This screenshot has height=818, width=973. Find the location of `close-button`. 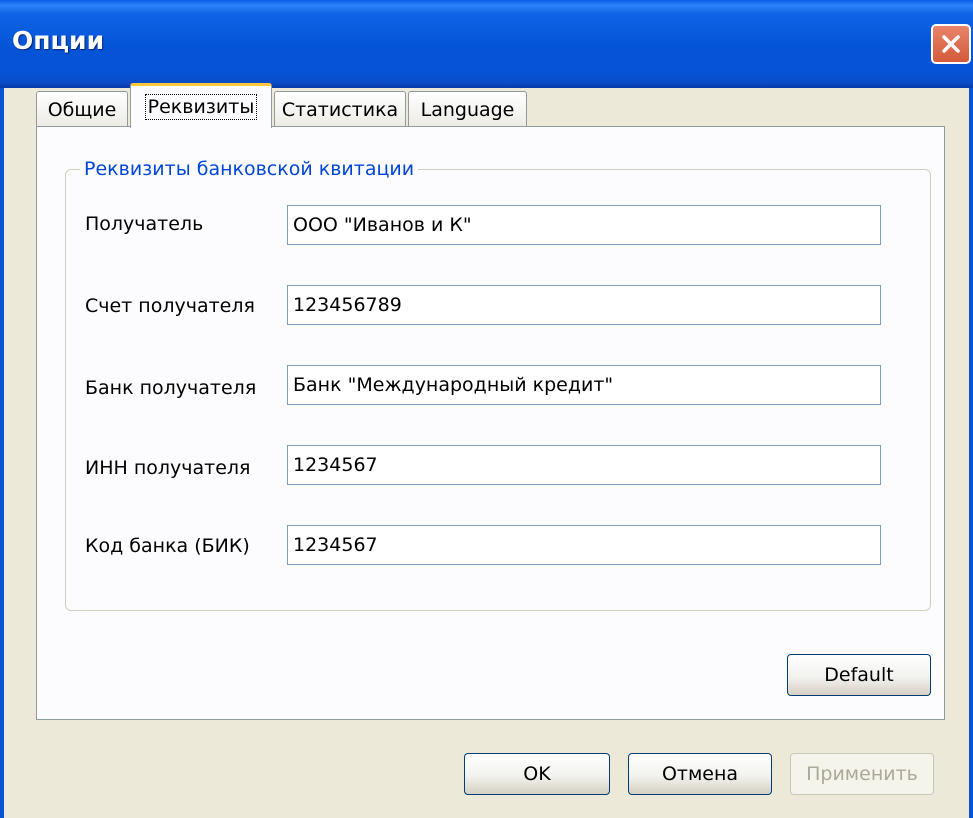

close-button is located at coordinates (951, 44).